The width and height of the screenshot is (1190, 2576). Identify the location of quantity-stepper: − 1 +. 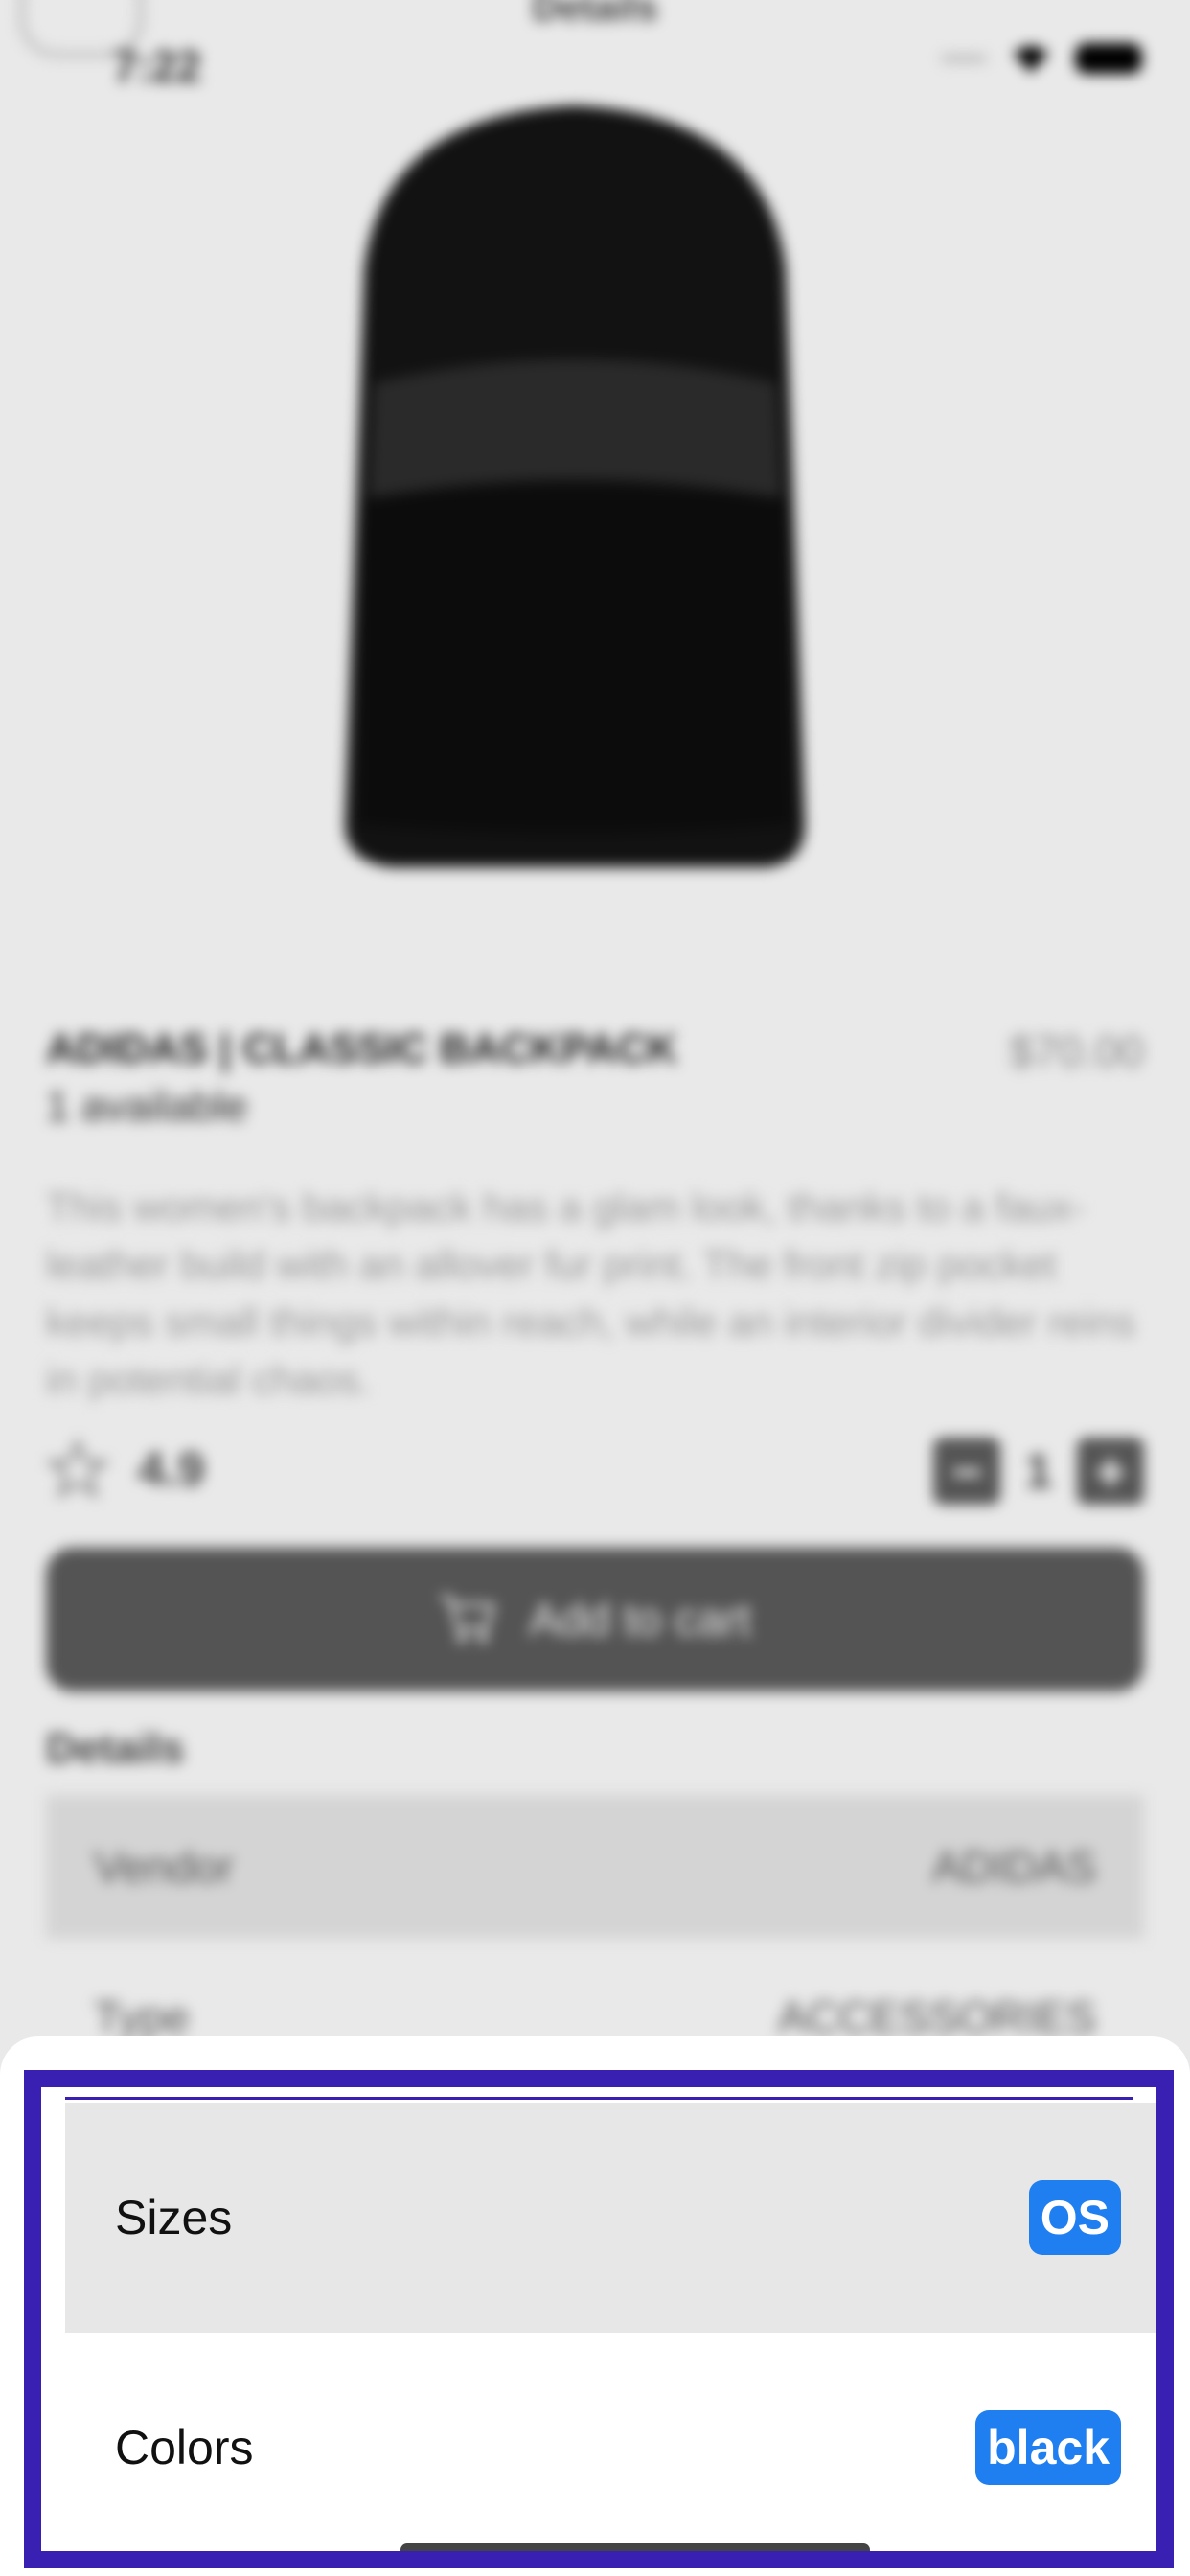
(1038, 1471).